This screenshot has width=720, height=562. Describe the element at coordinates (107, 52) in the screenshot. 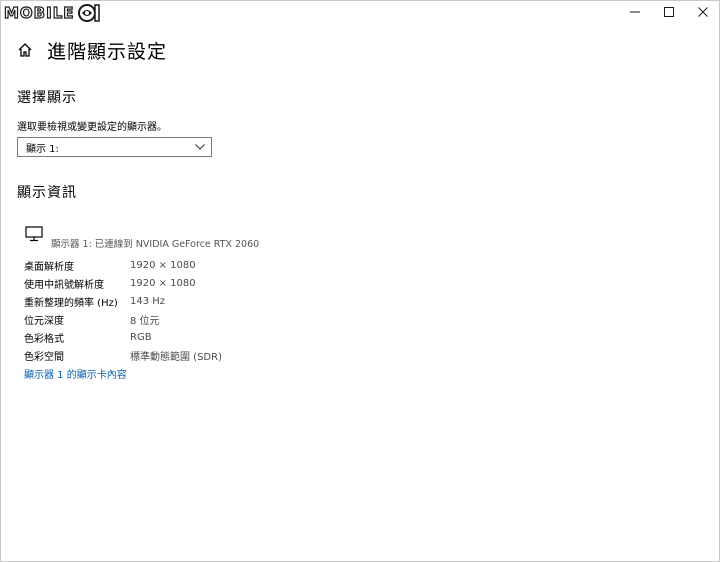

I see `page-title: 進階顯示設定` at that location.